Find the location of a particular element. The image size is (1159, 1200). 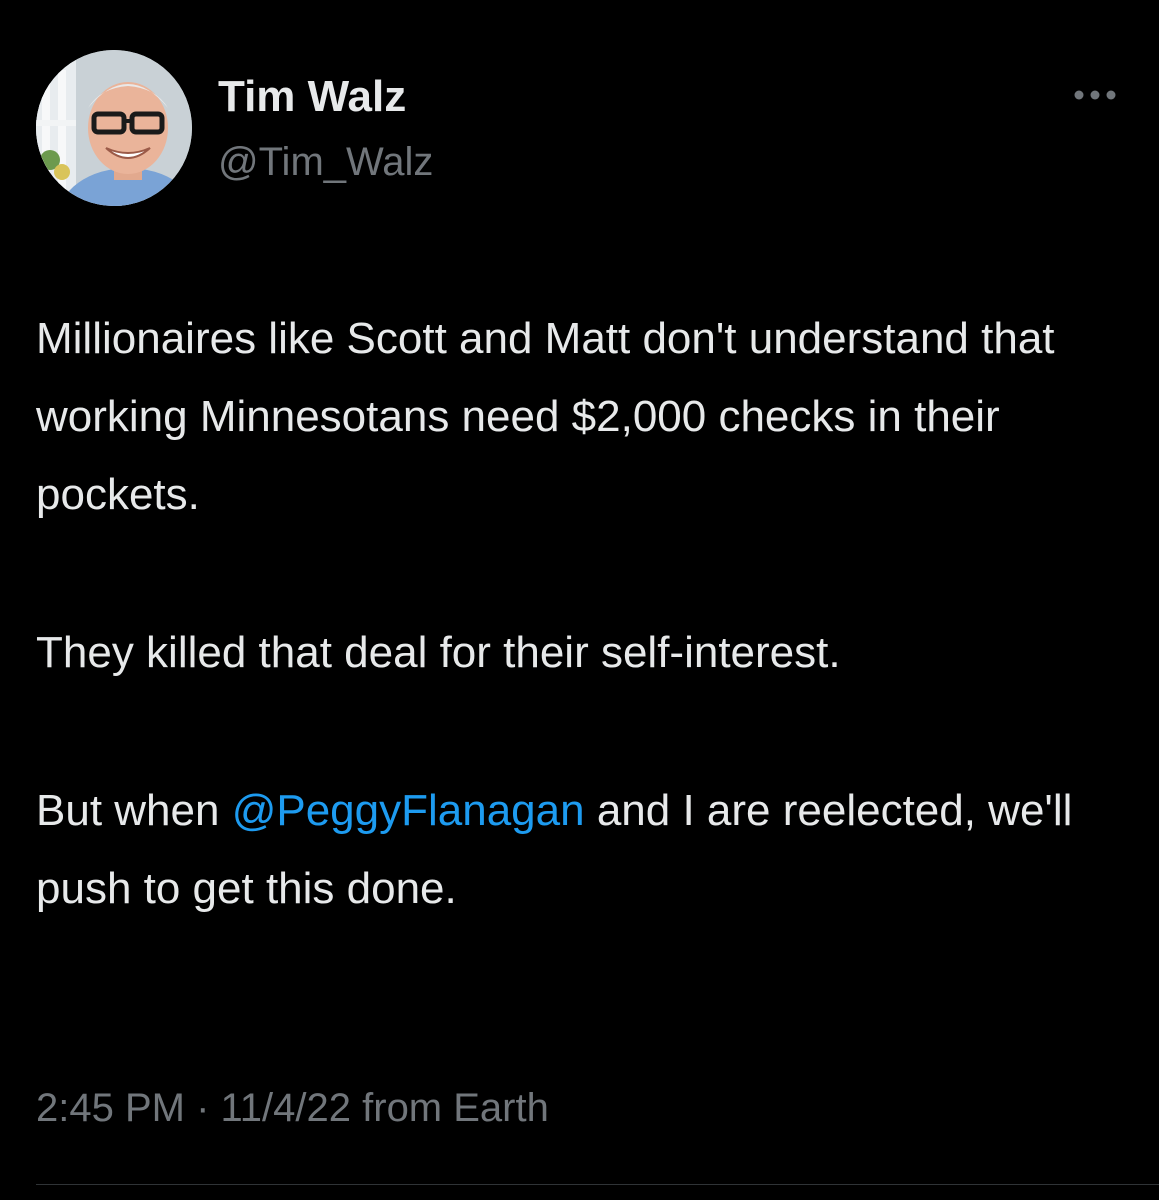

author-name: Tim Walz is located at coordinates (312, 97).